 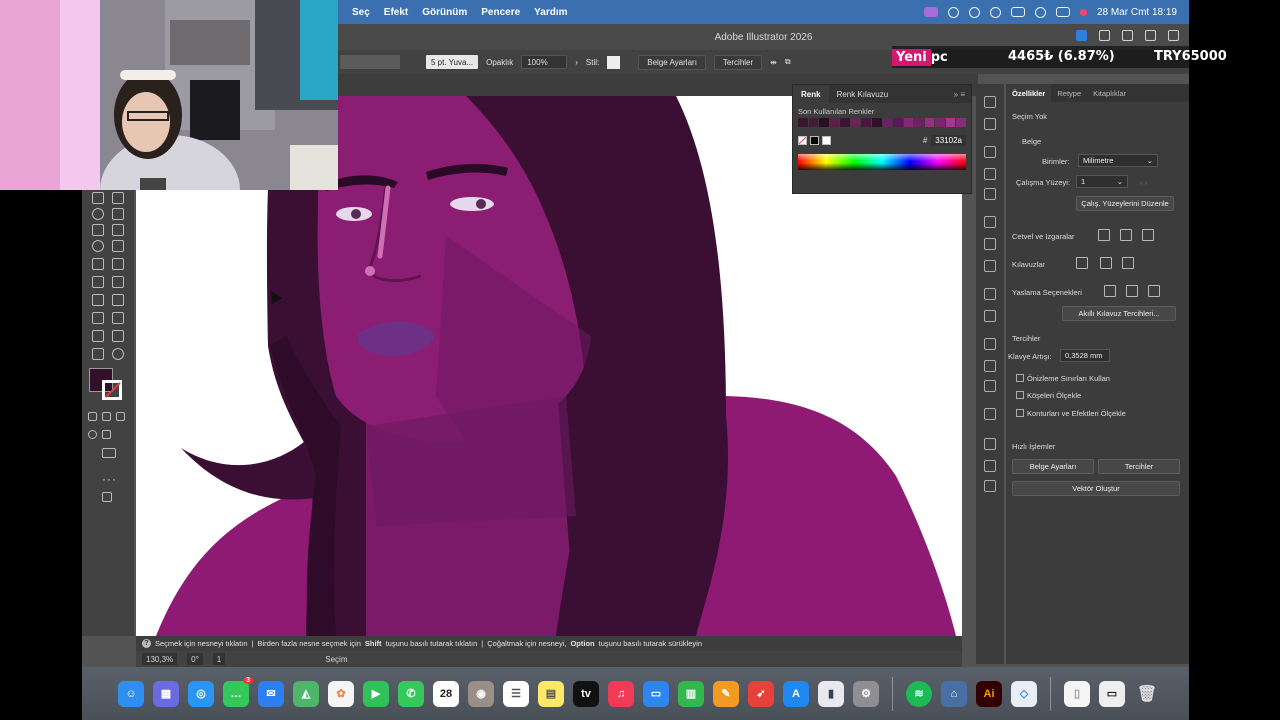 I want to click on preferences-button: Tercihler, so click(x=738, y=62).